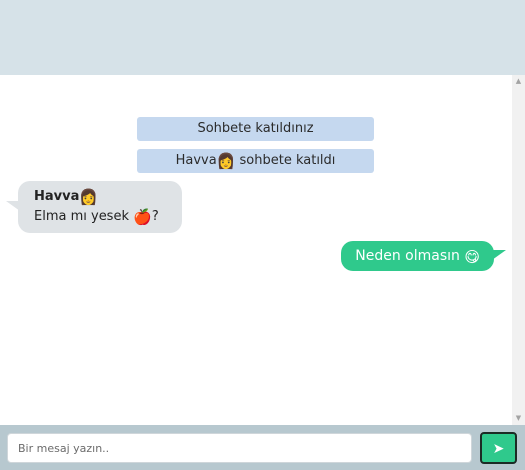 The image size is (525, 470). I want to click on message-text-end: ?, so click(155, 216).